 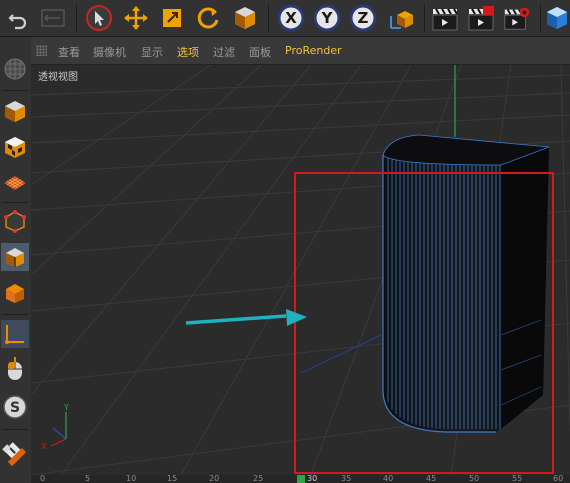 I want to click on undo-icon, so click(x=17, y=22).